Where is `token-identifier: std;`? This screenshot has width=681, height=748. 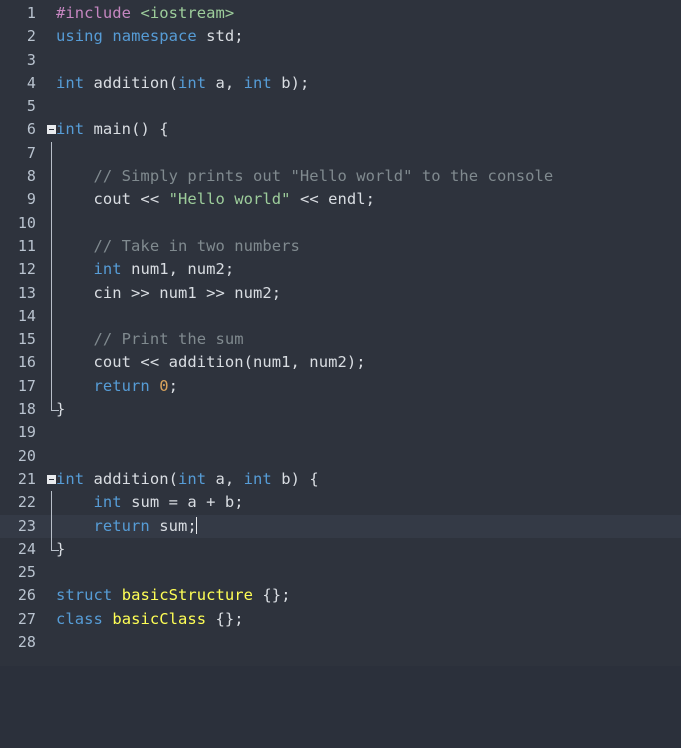
token-identifier: std; is located at coordinates (225, 36).